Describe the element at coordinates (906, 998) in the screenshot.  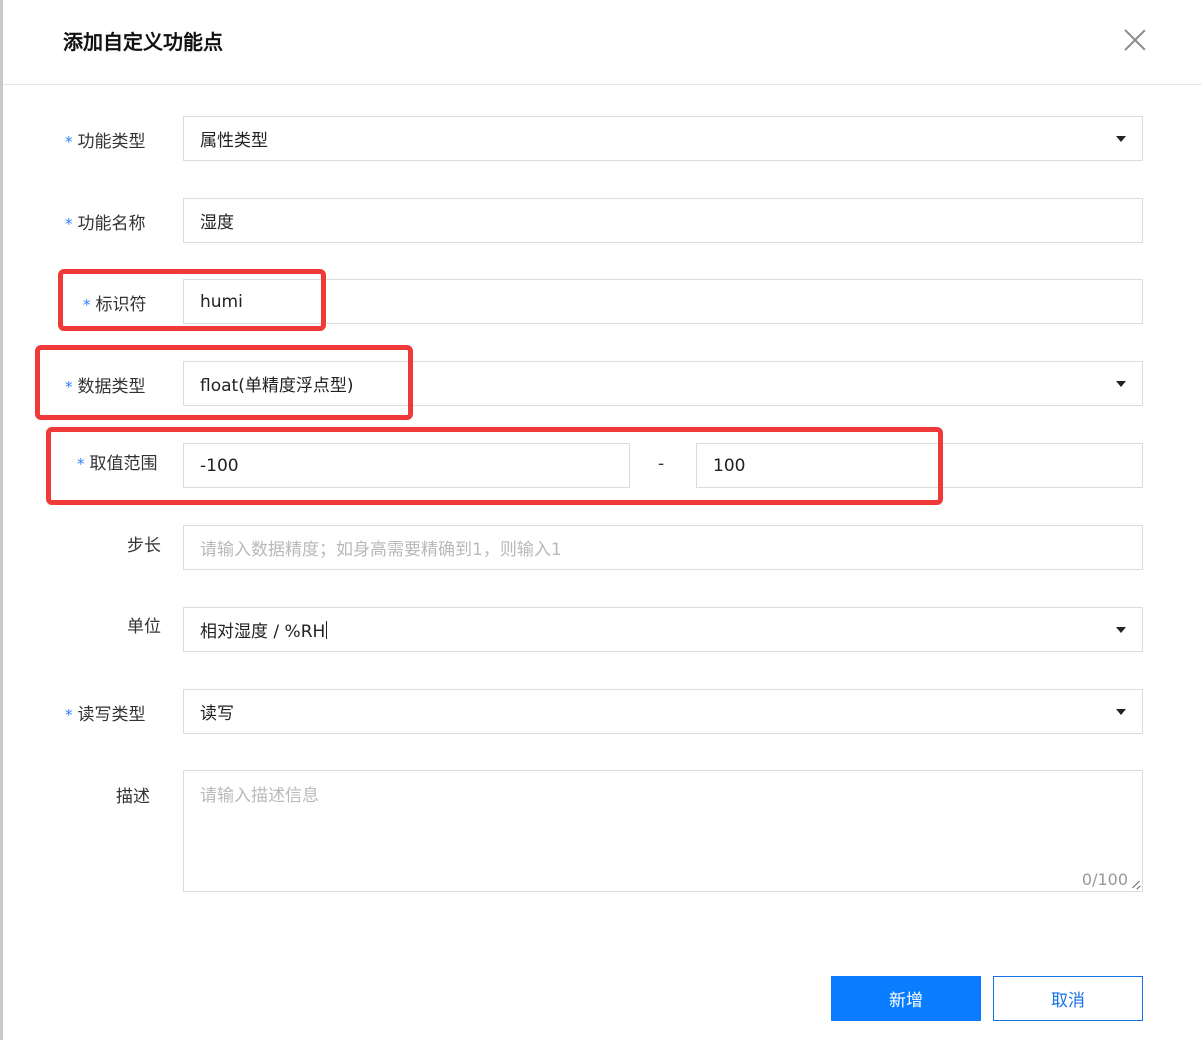
I see `submit-button: 新增` at that location.